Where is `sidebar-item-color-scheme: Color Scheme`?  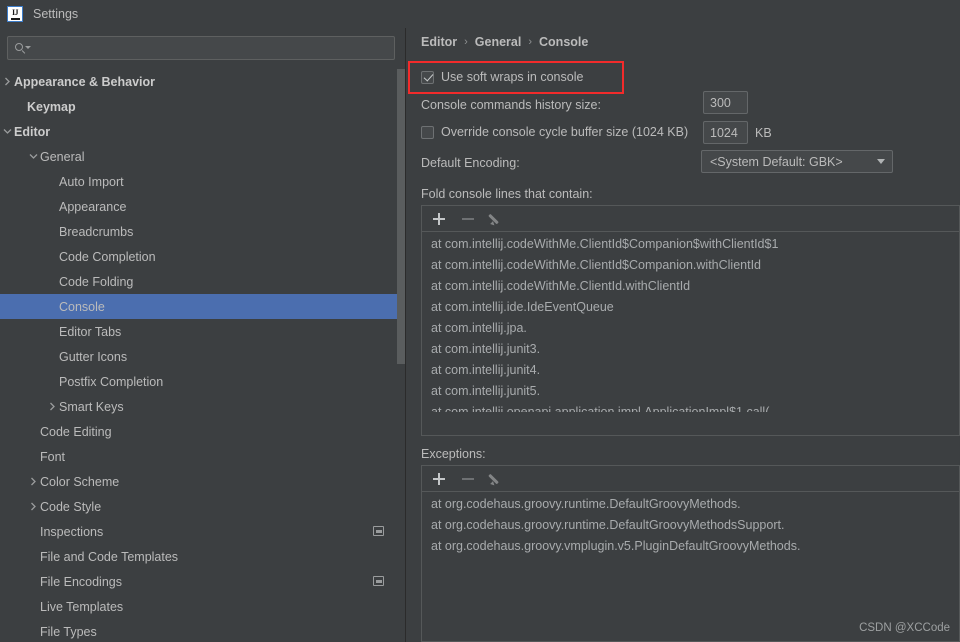
sidebar-item-color-scheme: Color Scheme is located at coordinates (199, 481).